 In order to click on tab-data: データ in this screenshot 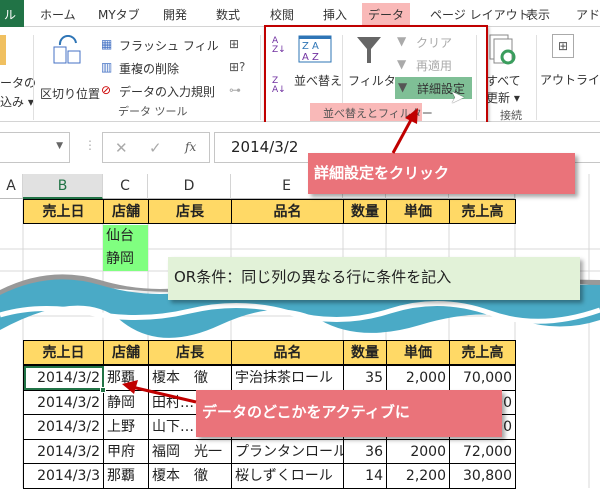, I will do `click(386, 15)`.